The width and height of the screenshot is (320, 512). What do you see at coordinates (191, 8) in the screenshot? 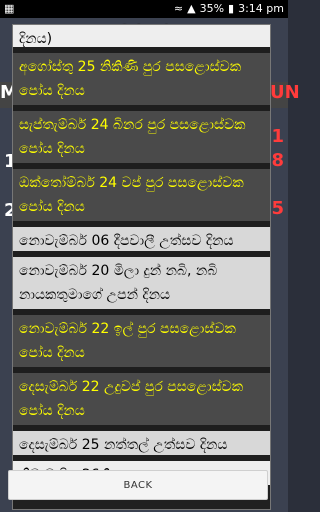
I see `signal-icon: ▲` at bounding box center [191, 8].